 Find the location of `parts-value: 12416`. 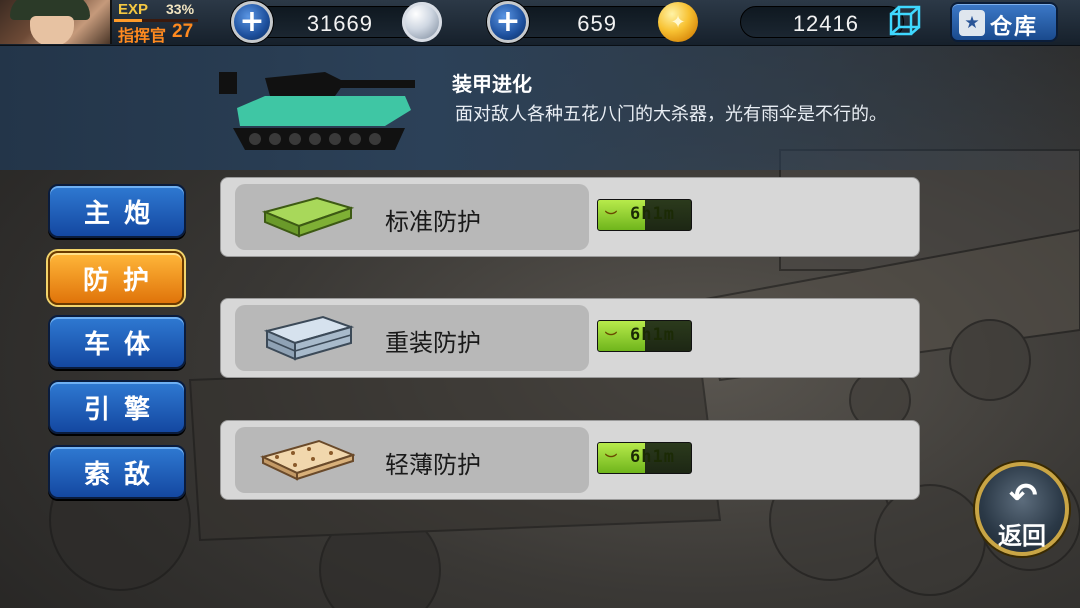

parts-value: 12416 is located at coordinates (825, 23).